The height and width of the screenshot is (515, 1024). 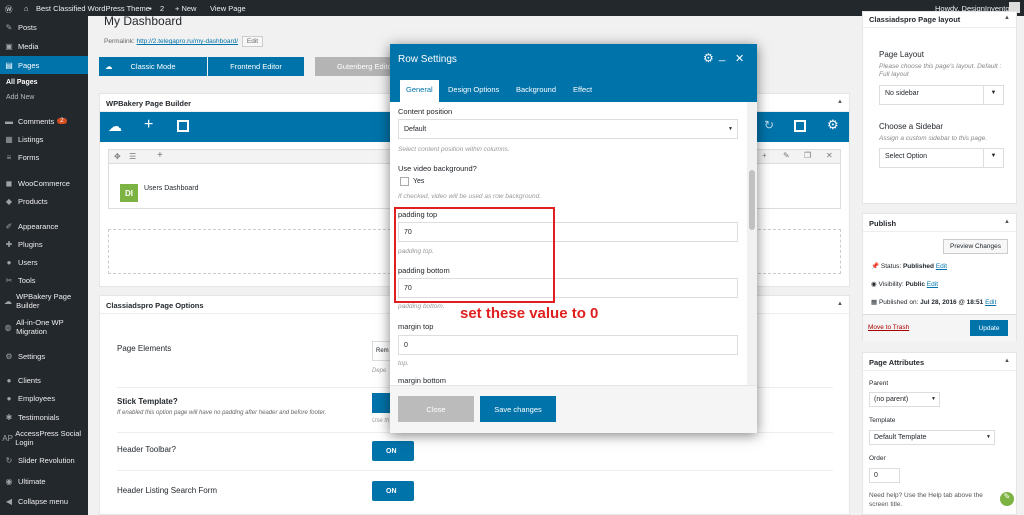 What do you see at coordinates (941, 158) in the screenshot?
I see `choose-sidebar-select: Select Option ▼` at bounding box center [941, 158].